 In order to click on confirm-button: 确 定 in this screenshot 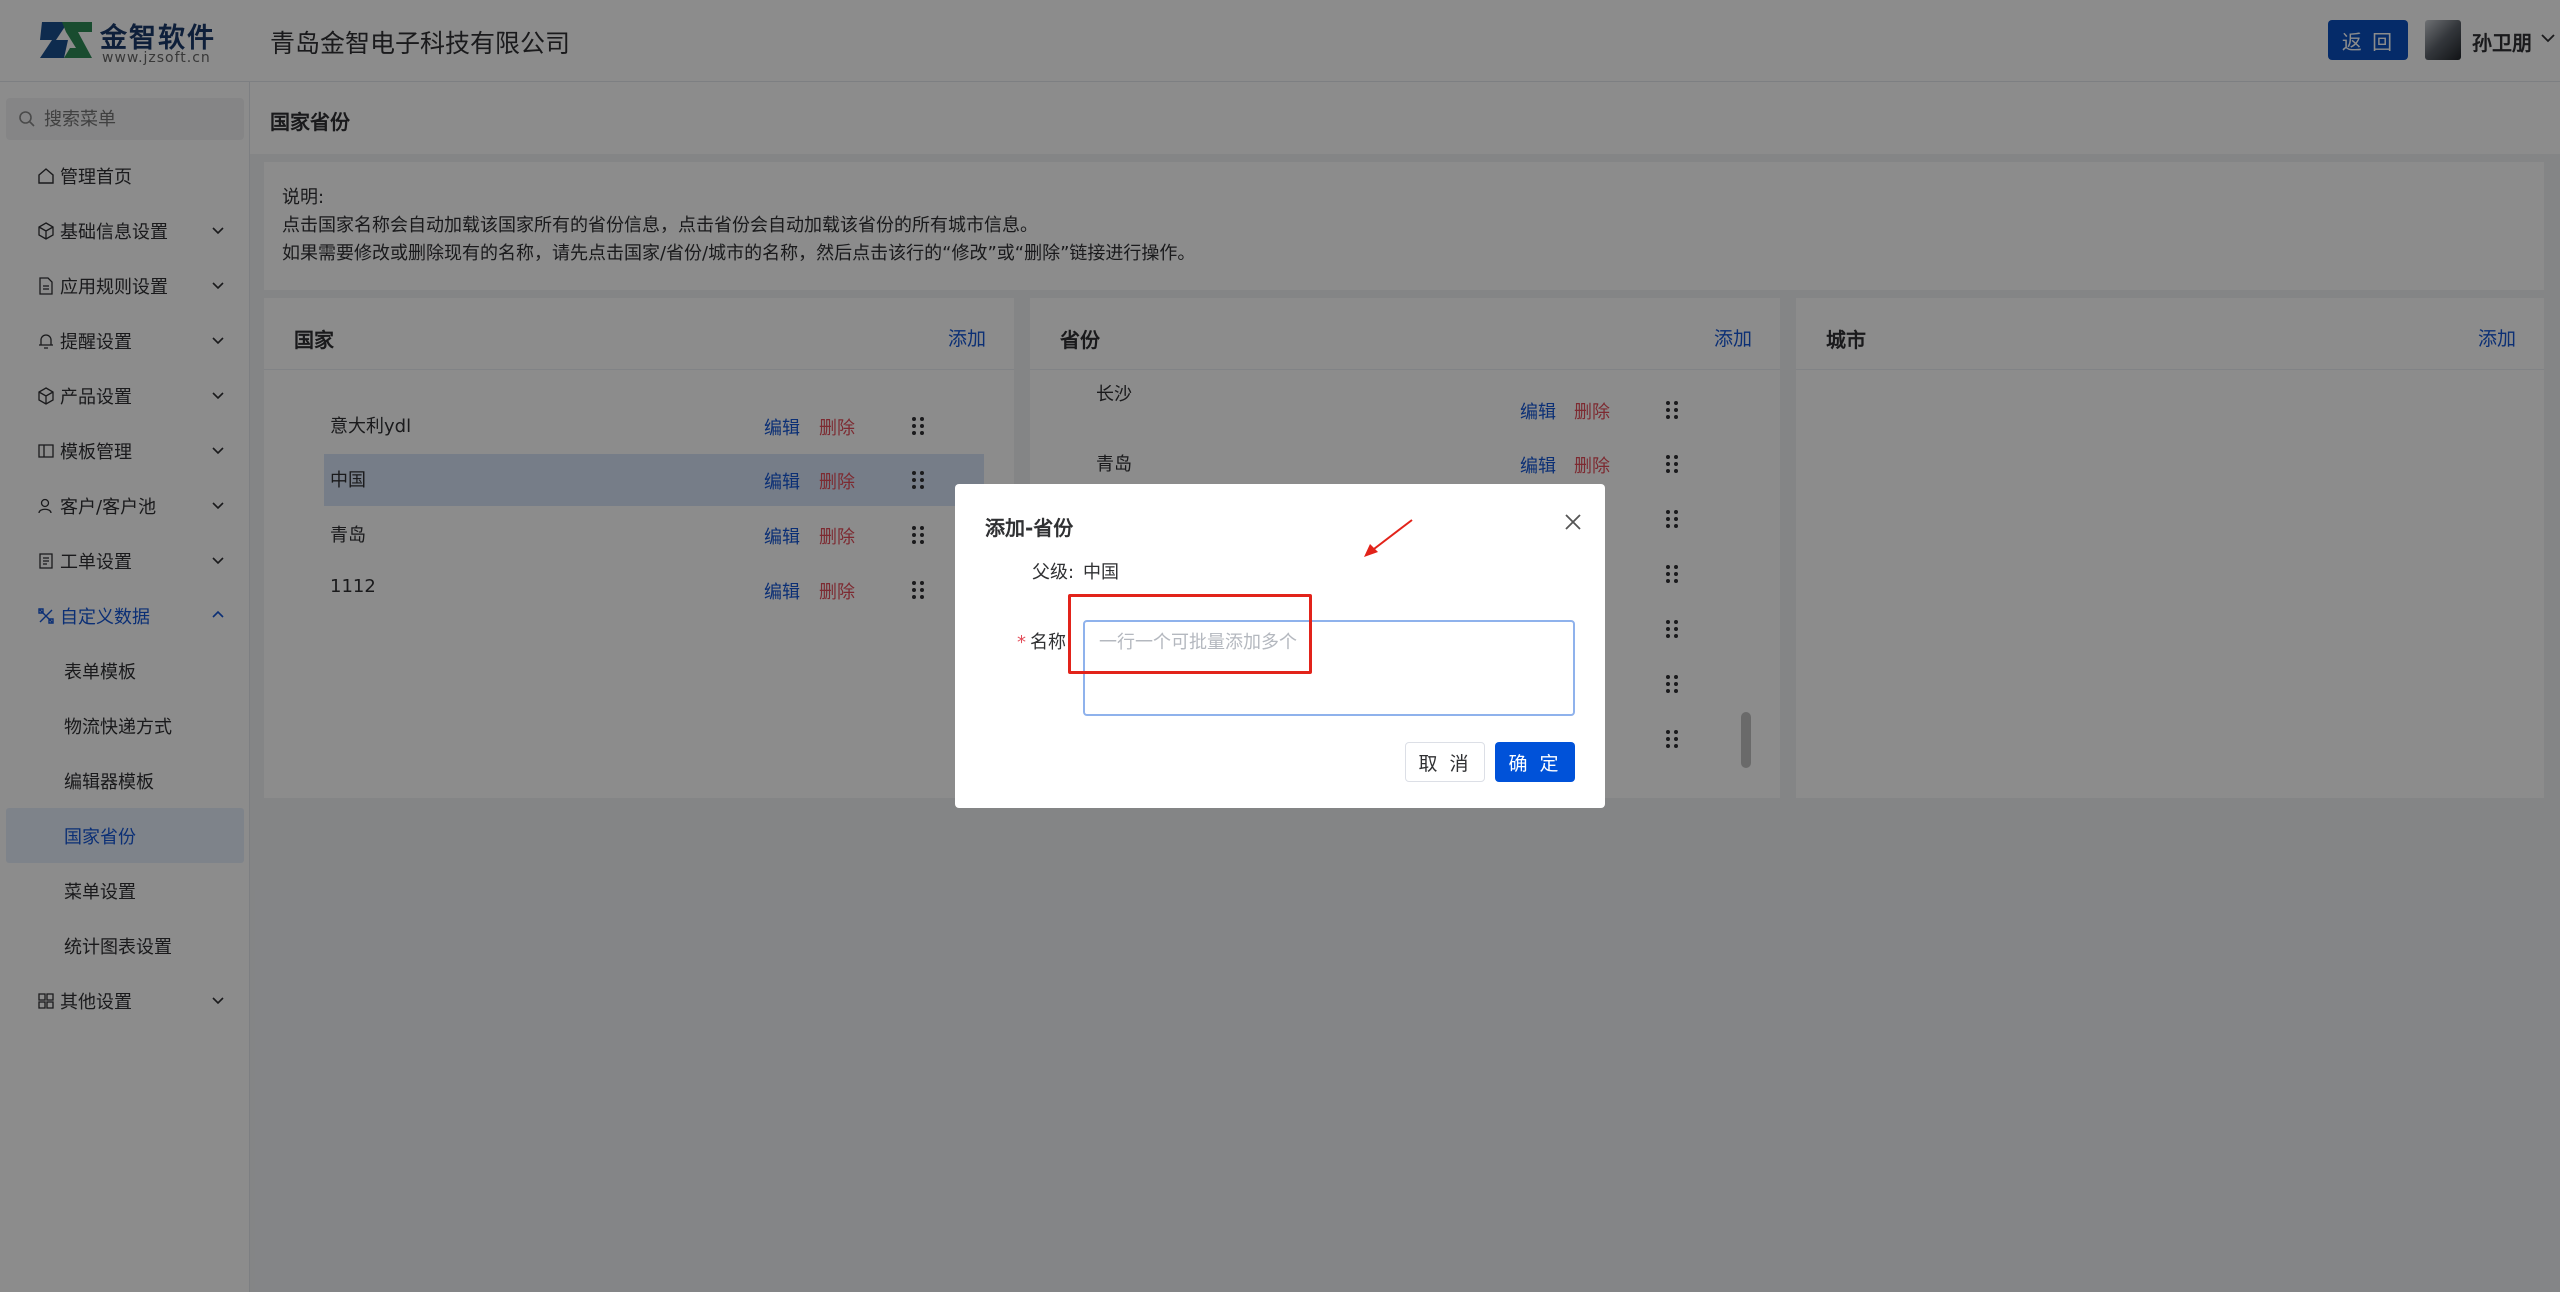, I will do `click(1535, 762)`.